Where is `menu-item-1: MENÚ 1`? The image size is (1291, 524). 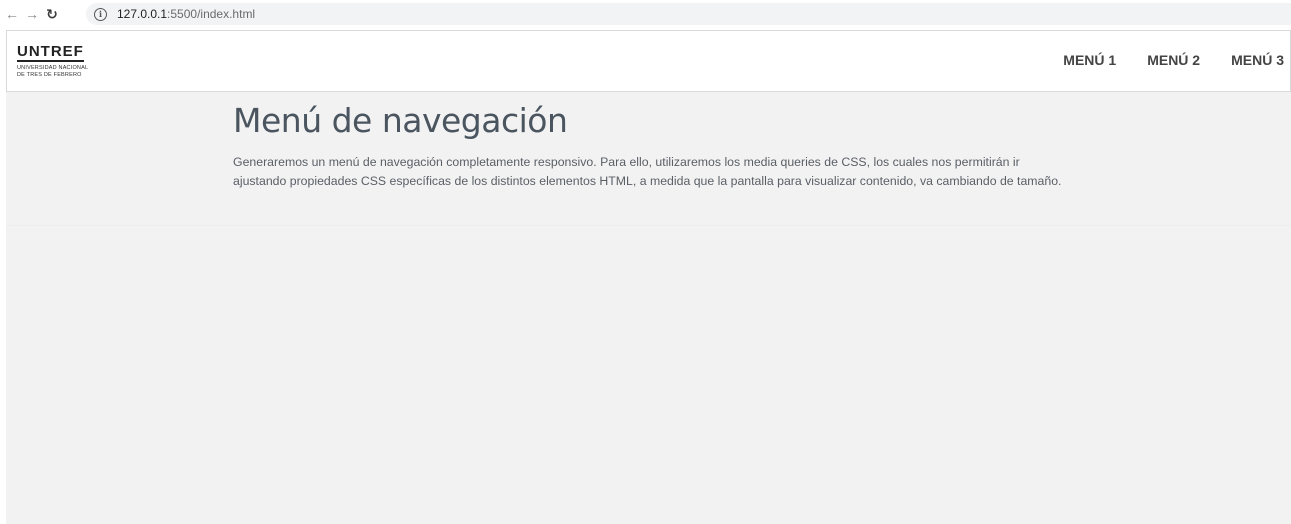
menu-item-1: MENÚ 1 is located at coordinates (1089, 60).